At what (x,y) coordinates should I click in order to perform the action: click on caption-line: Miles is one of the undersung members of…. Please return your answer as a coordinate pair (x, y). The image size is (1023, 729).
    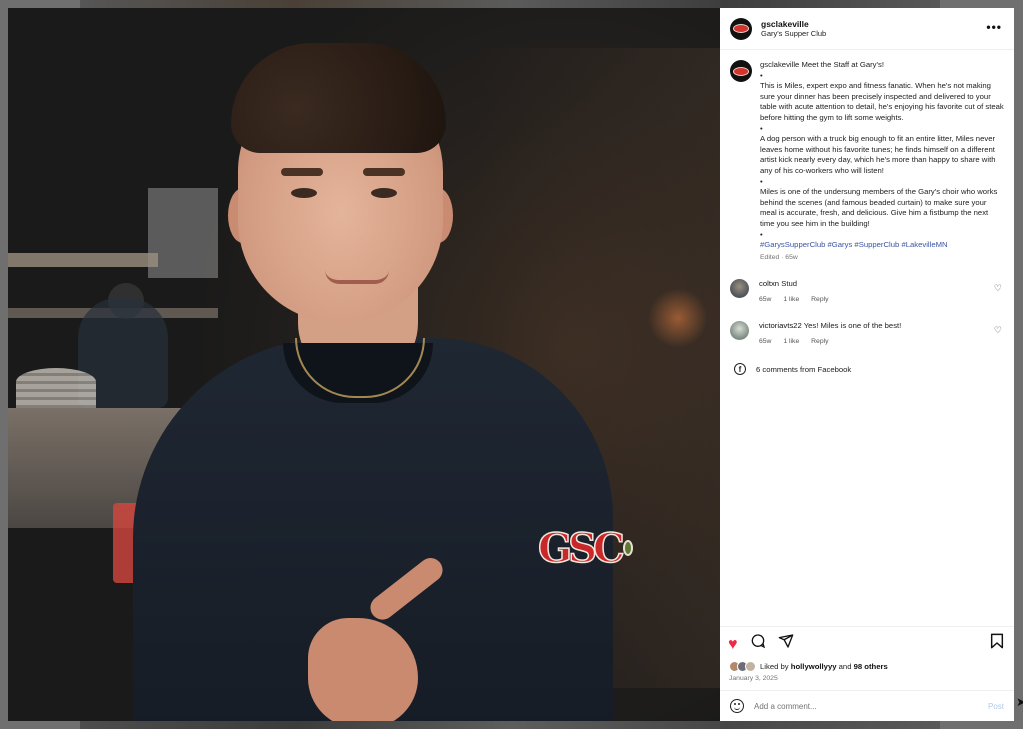
    Looking at the image, I should click on (879, 207).